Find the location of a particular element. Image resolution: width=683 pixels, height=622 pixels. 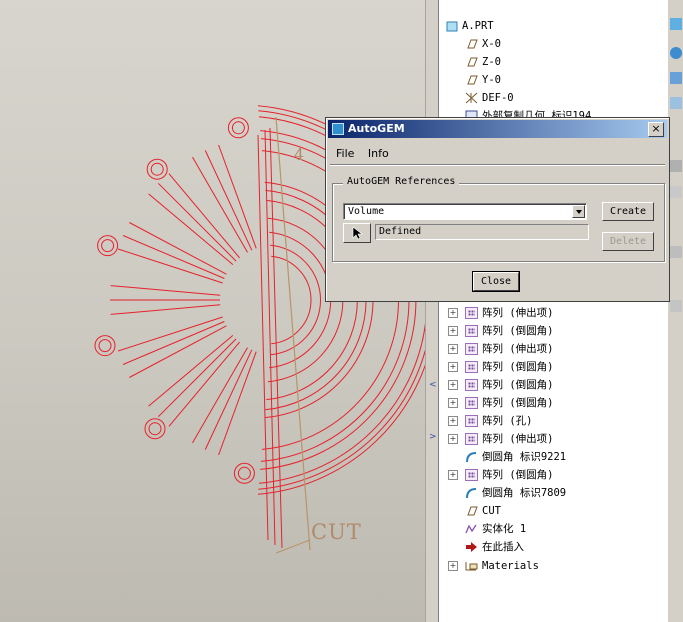

close-button: Close is located at coordinates (496, 281).